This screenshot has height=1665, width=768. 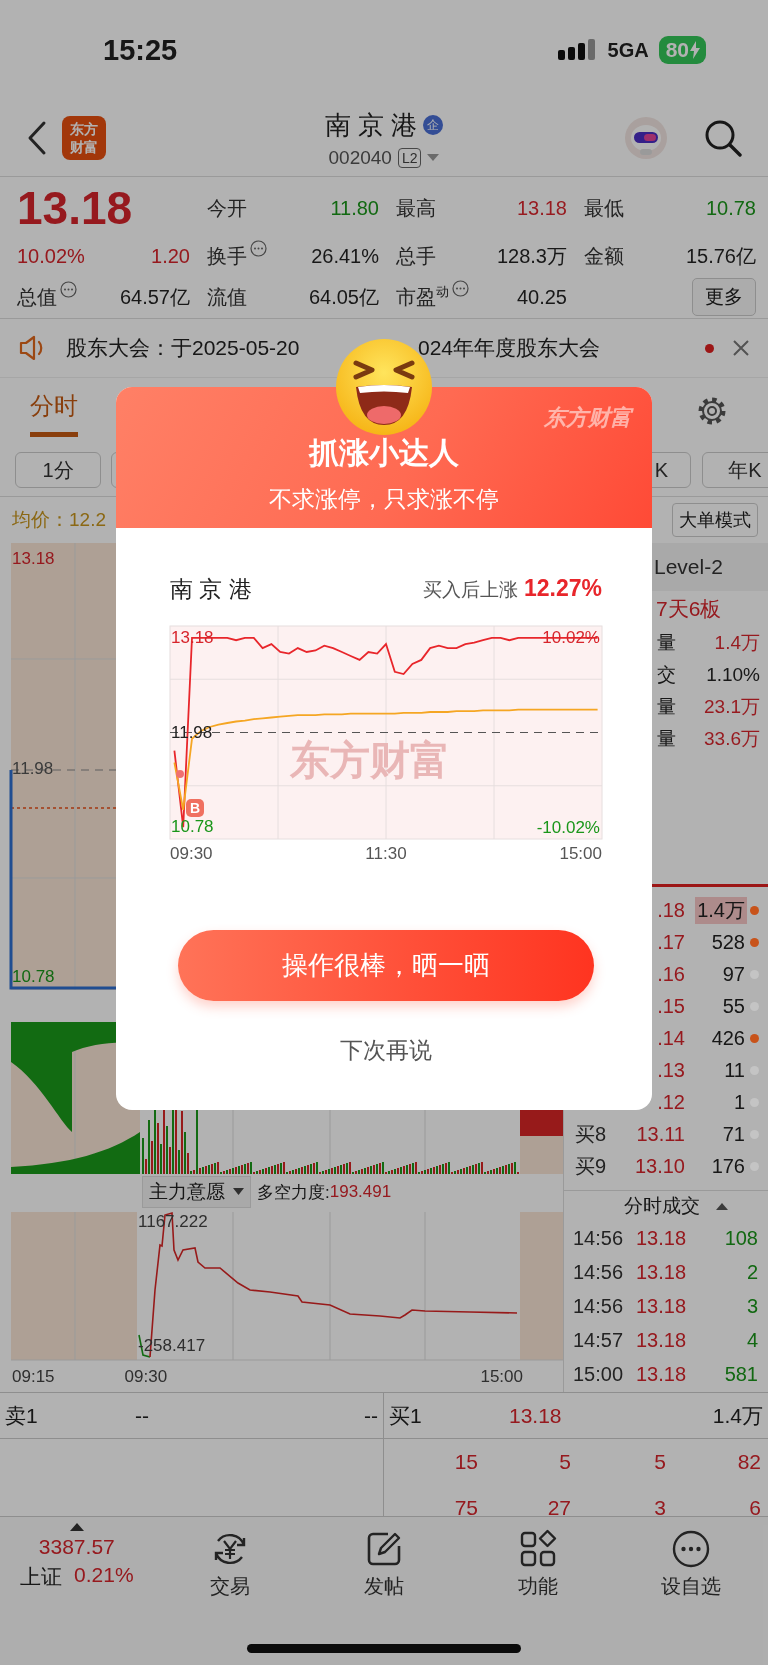 I want to click on order-volume: 11, so click(x=734, y=1070).